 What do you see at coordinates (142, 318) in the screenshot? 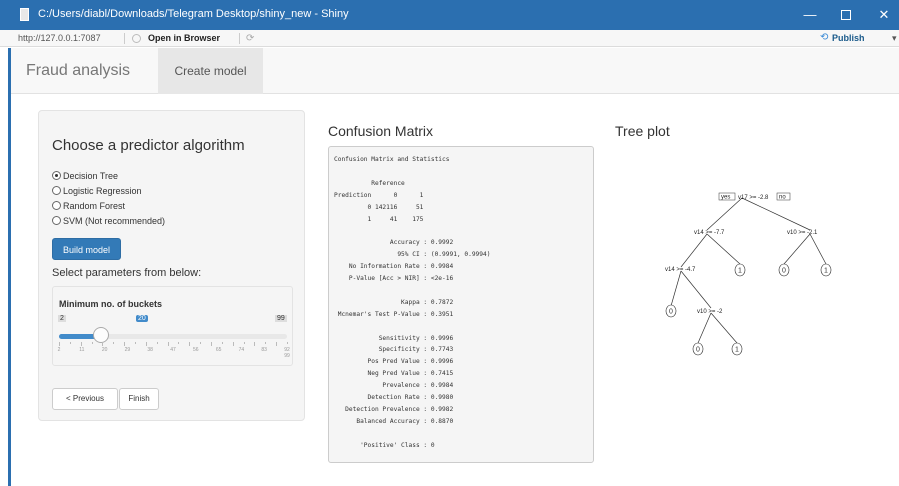
I see `slider-value-label: 20` at bounding box center [142, 318].